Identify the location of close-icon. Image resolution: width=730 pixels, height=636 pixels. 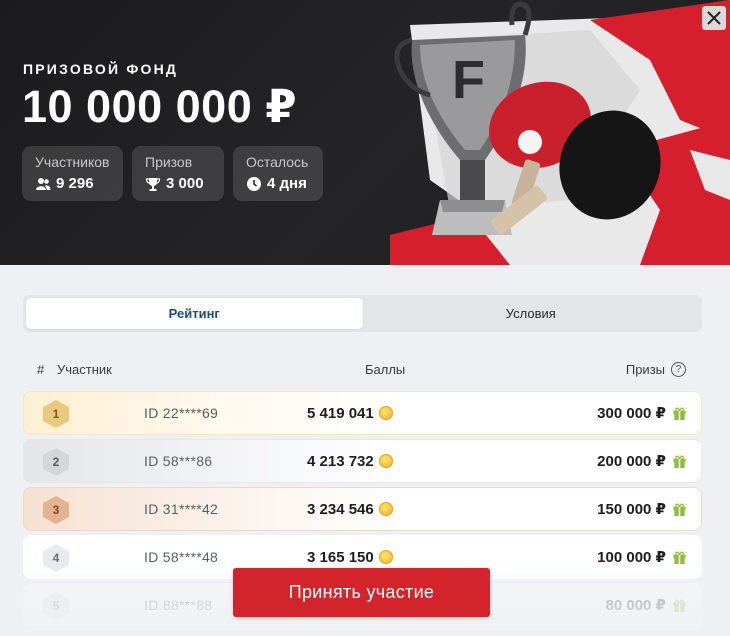
(714, 18).